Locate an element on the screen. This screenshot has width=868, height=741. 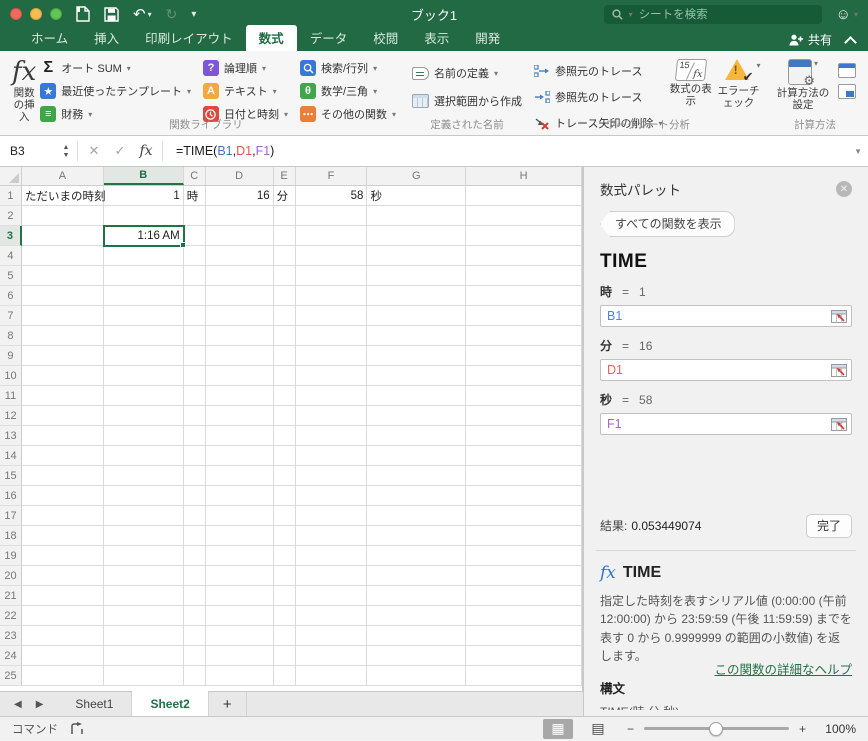
cell-C24 is located at coordinates (194, 656).